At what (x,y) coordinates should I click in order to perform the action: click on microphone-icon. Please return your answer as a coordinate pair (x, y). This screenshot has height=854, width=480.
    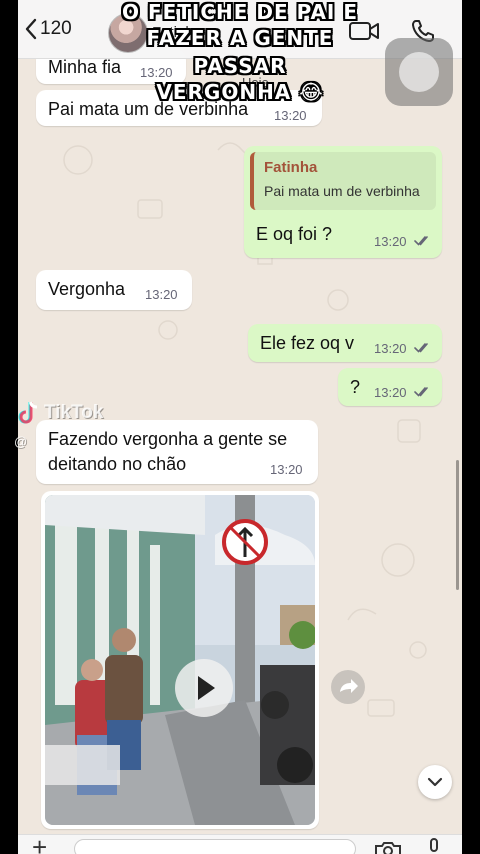
    Looking at the image, I should click on (434, 845).